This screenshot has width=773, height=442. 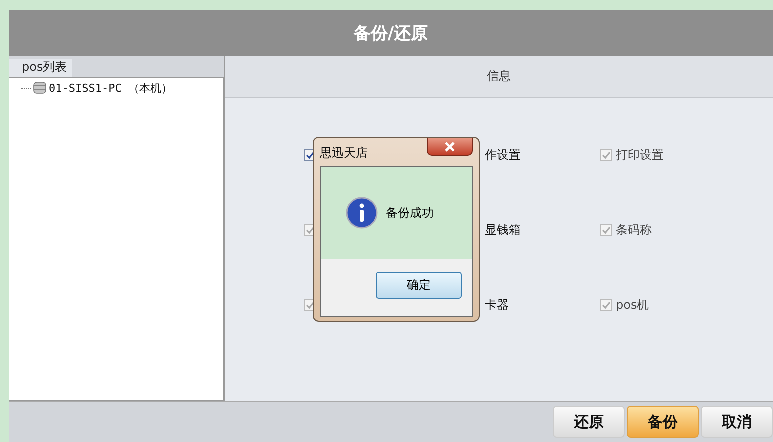 I want to click on window-title: 备份/还原, so click(x=391, y=33).